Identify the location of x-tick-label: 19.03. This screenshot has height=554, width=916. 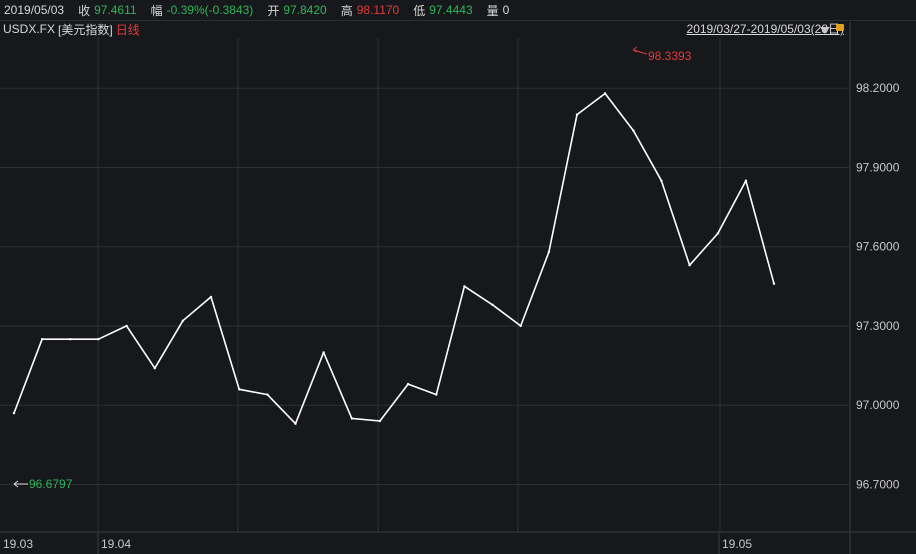
(18, 544).